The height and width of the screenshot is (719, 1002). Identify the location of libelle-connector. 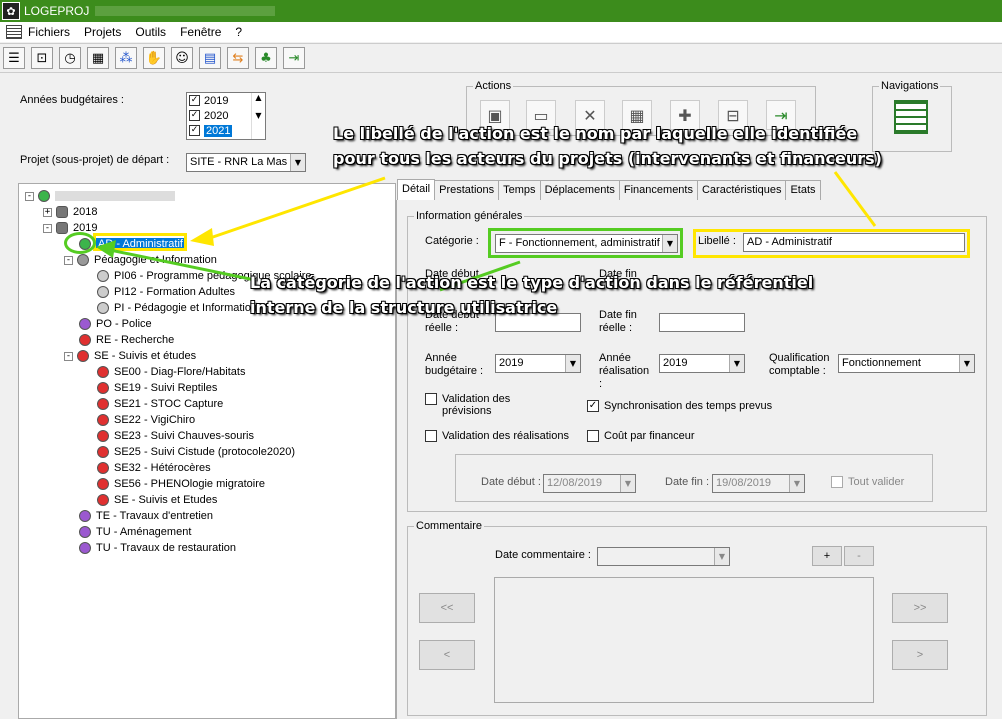
(855, 199).